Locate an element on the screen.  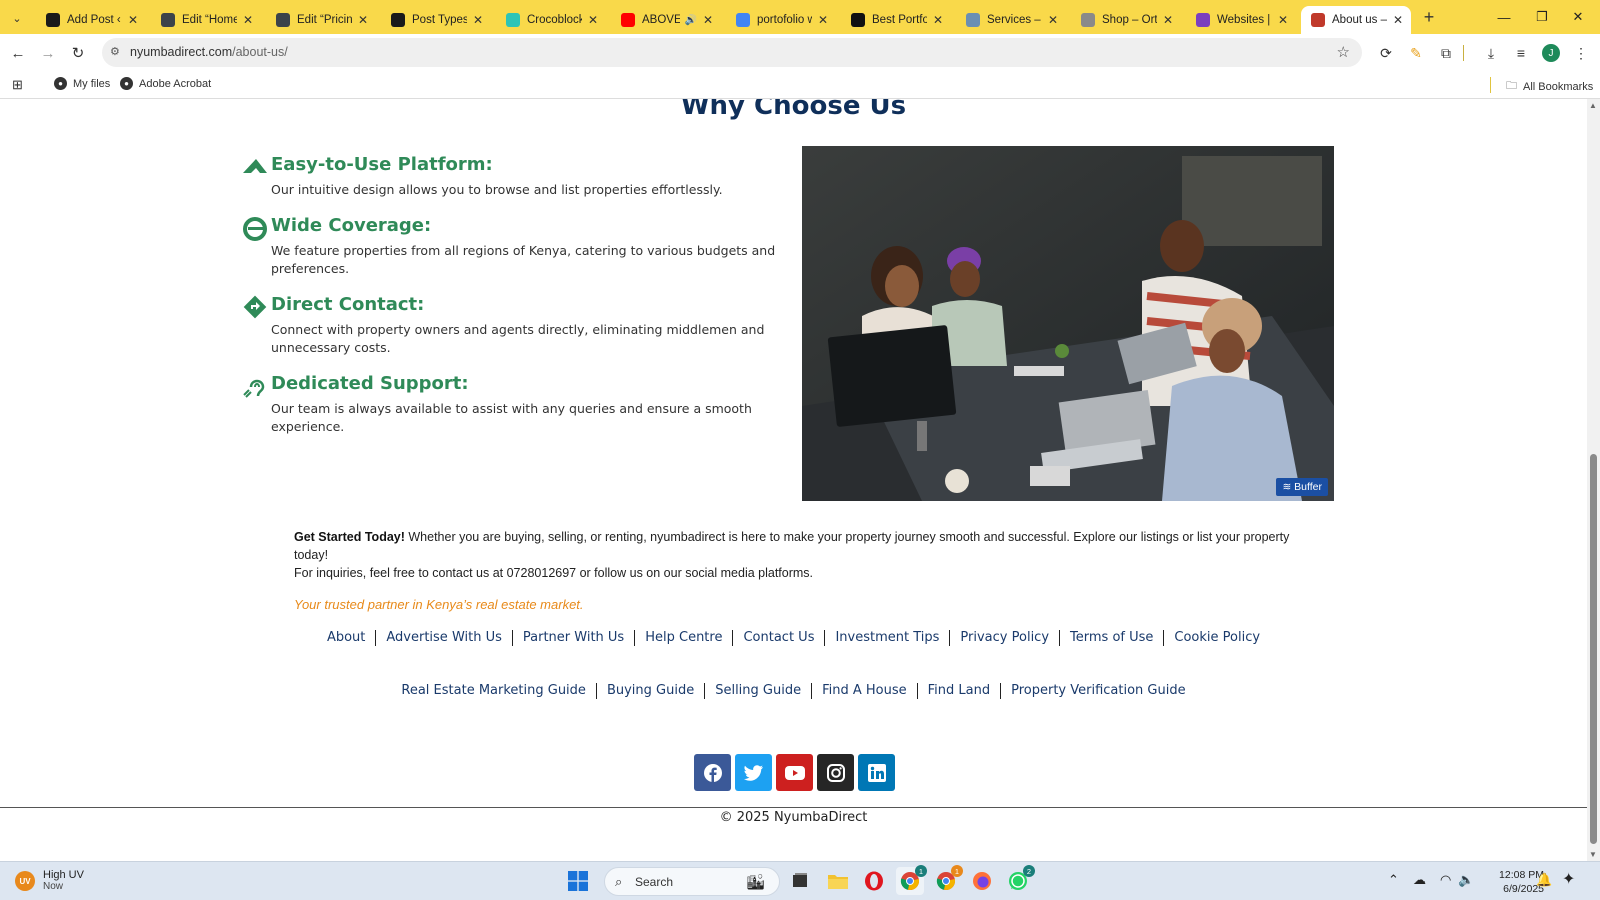
clock: 12:08 PM 6/9/2025 is located at coordinates (1509, 882).